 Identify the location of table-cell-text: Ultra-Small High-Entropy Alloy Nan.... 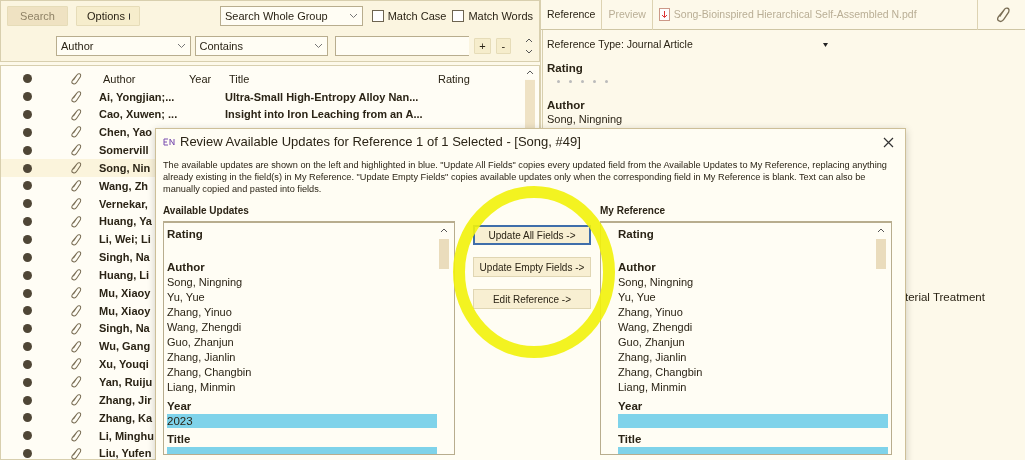
(322, 97).